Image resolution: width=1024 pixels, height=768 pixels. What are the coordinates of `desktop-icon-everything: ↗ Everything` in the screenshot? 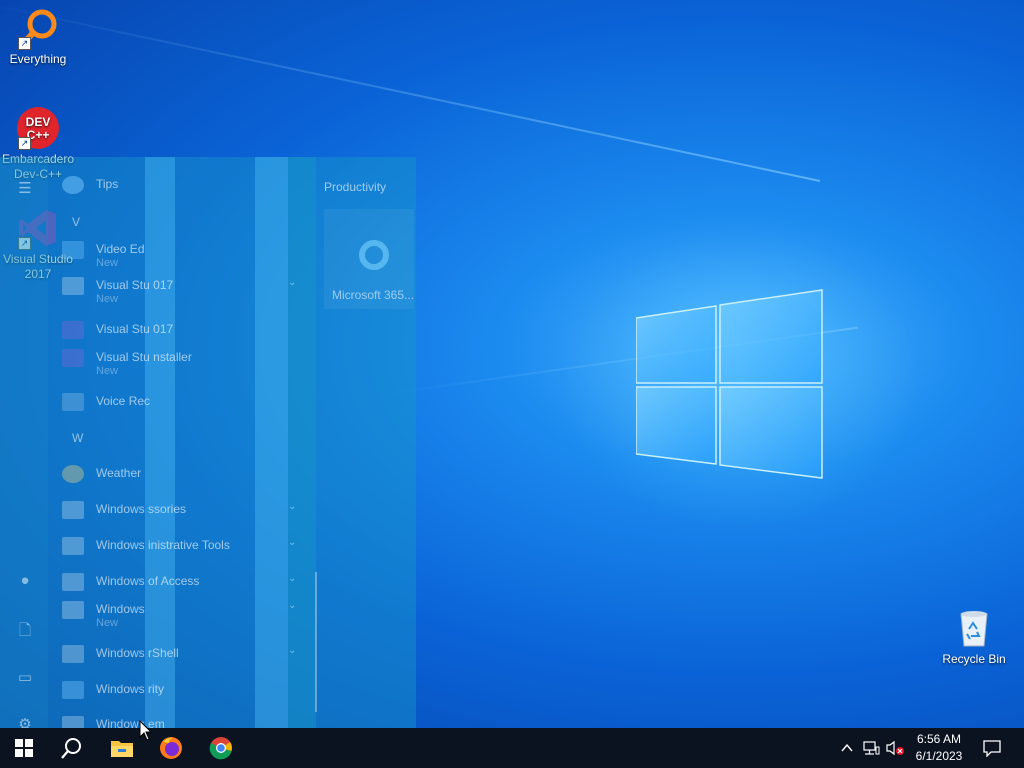 It's located at (39, 36).